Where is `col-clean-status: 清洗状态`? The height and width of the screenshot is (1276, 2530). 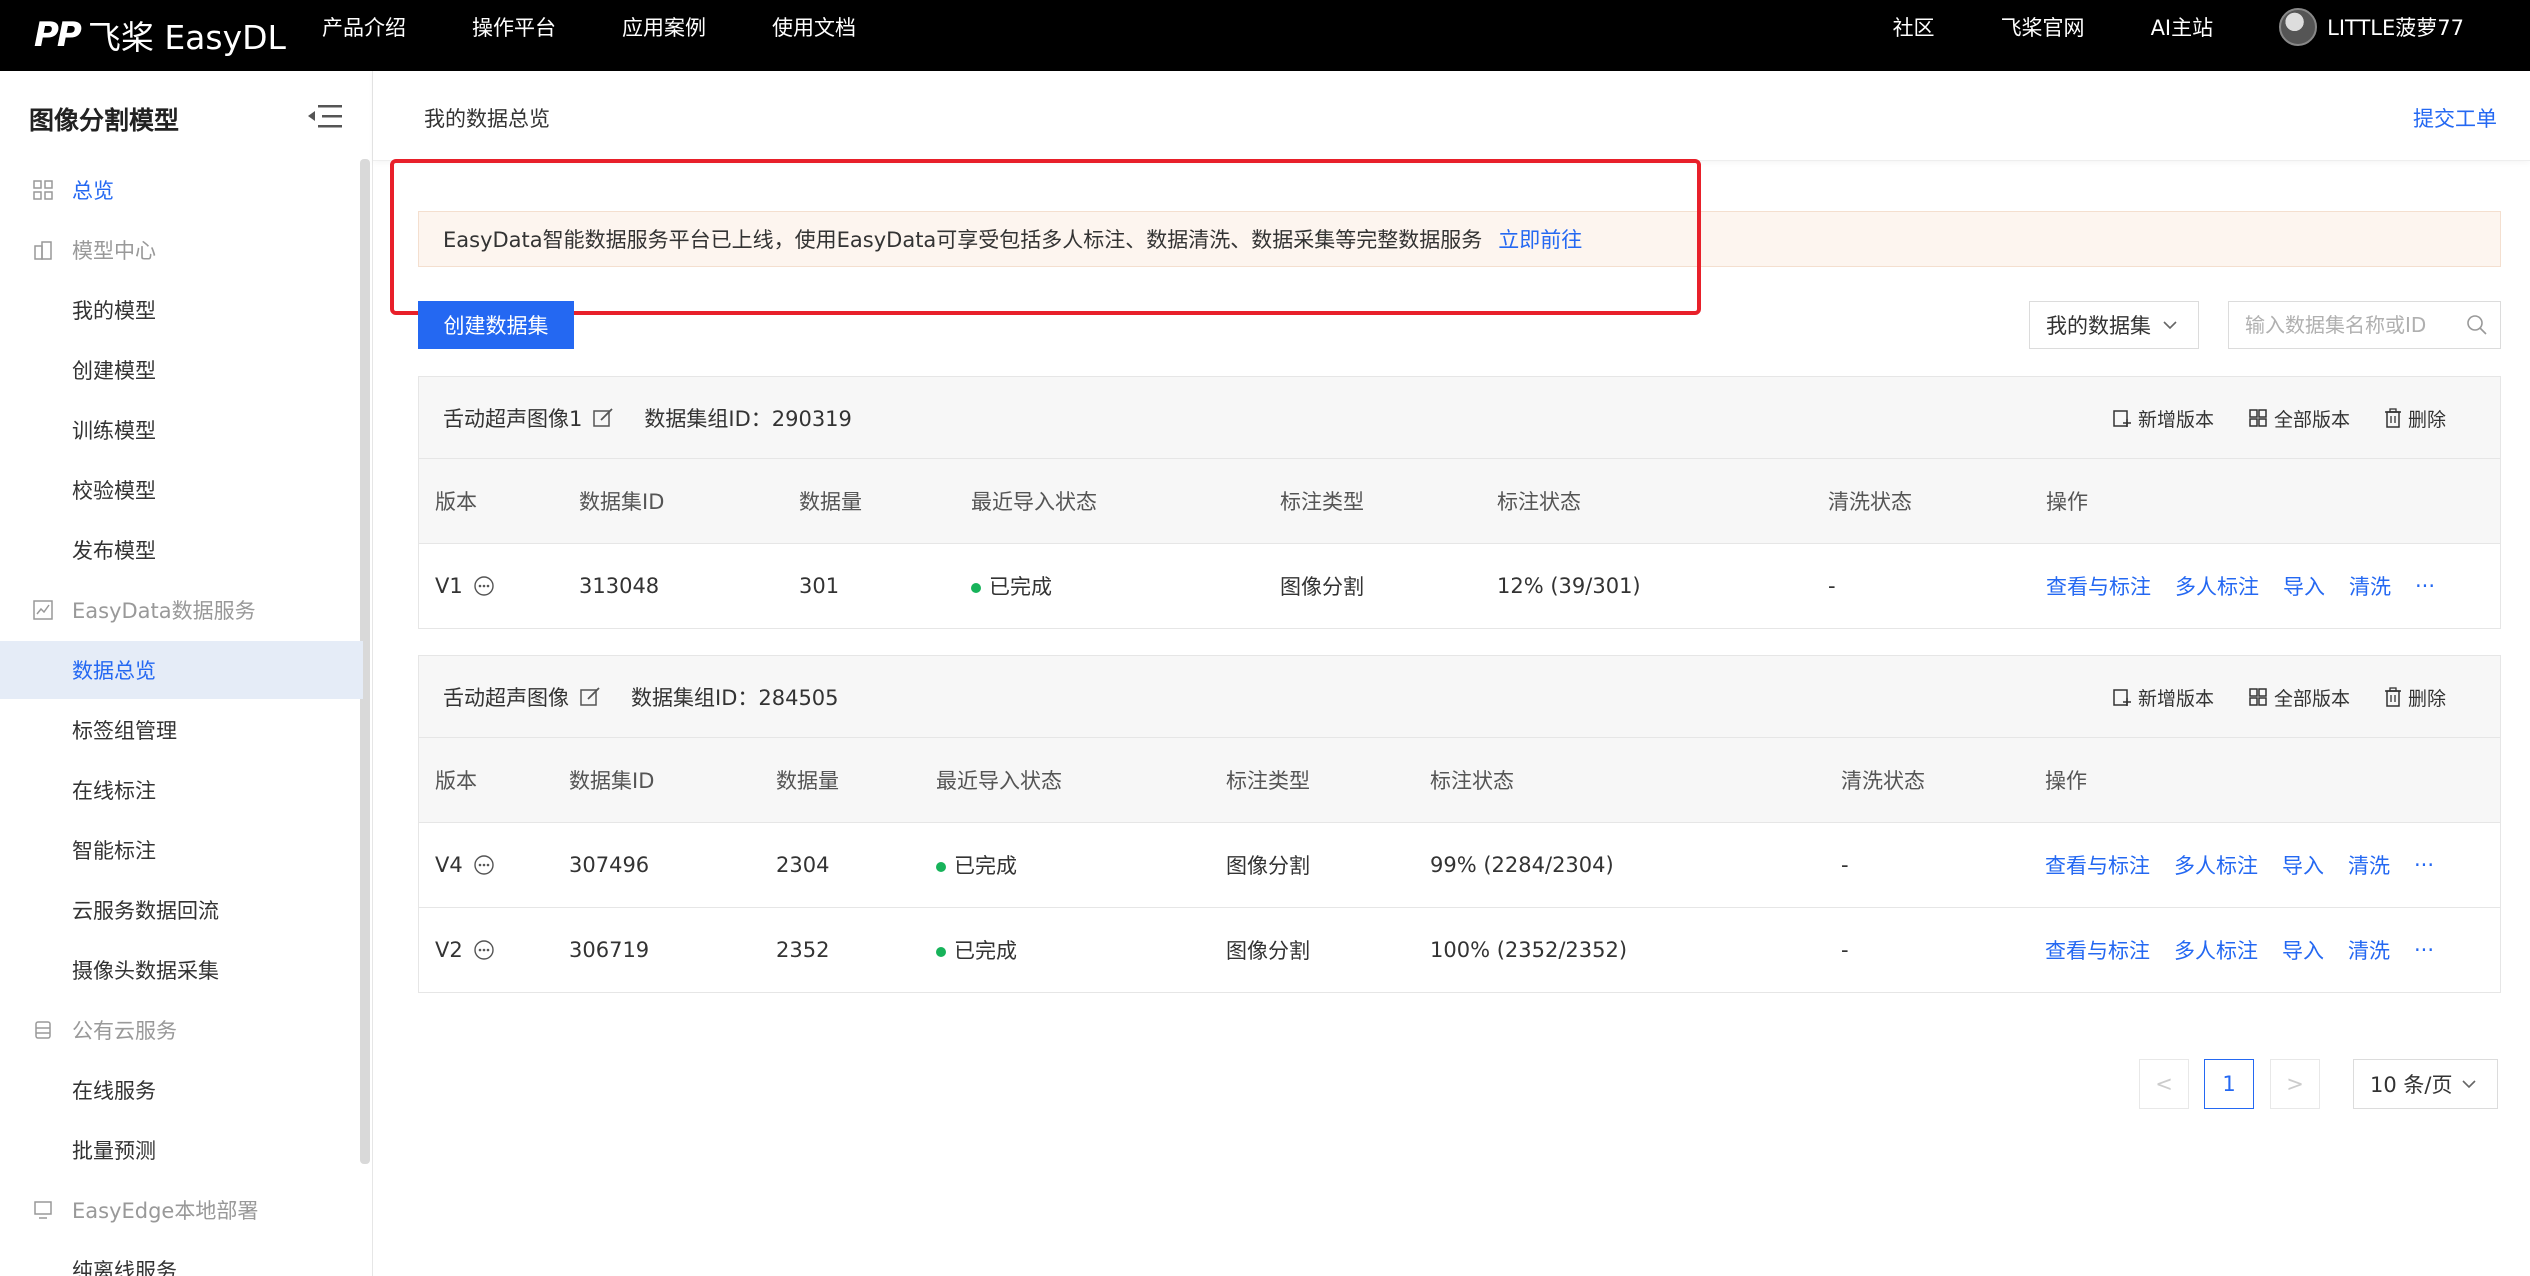 col-clean-status: 清洗状态 is located at coordinates (1943, 780).